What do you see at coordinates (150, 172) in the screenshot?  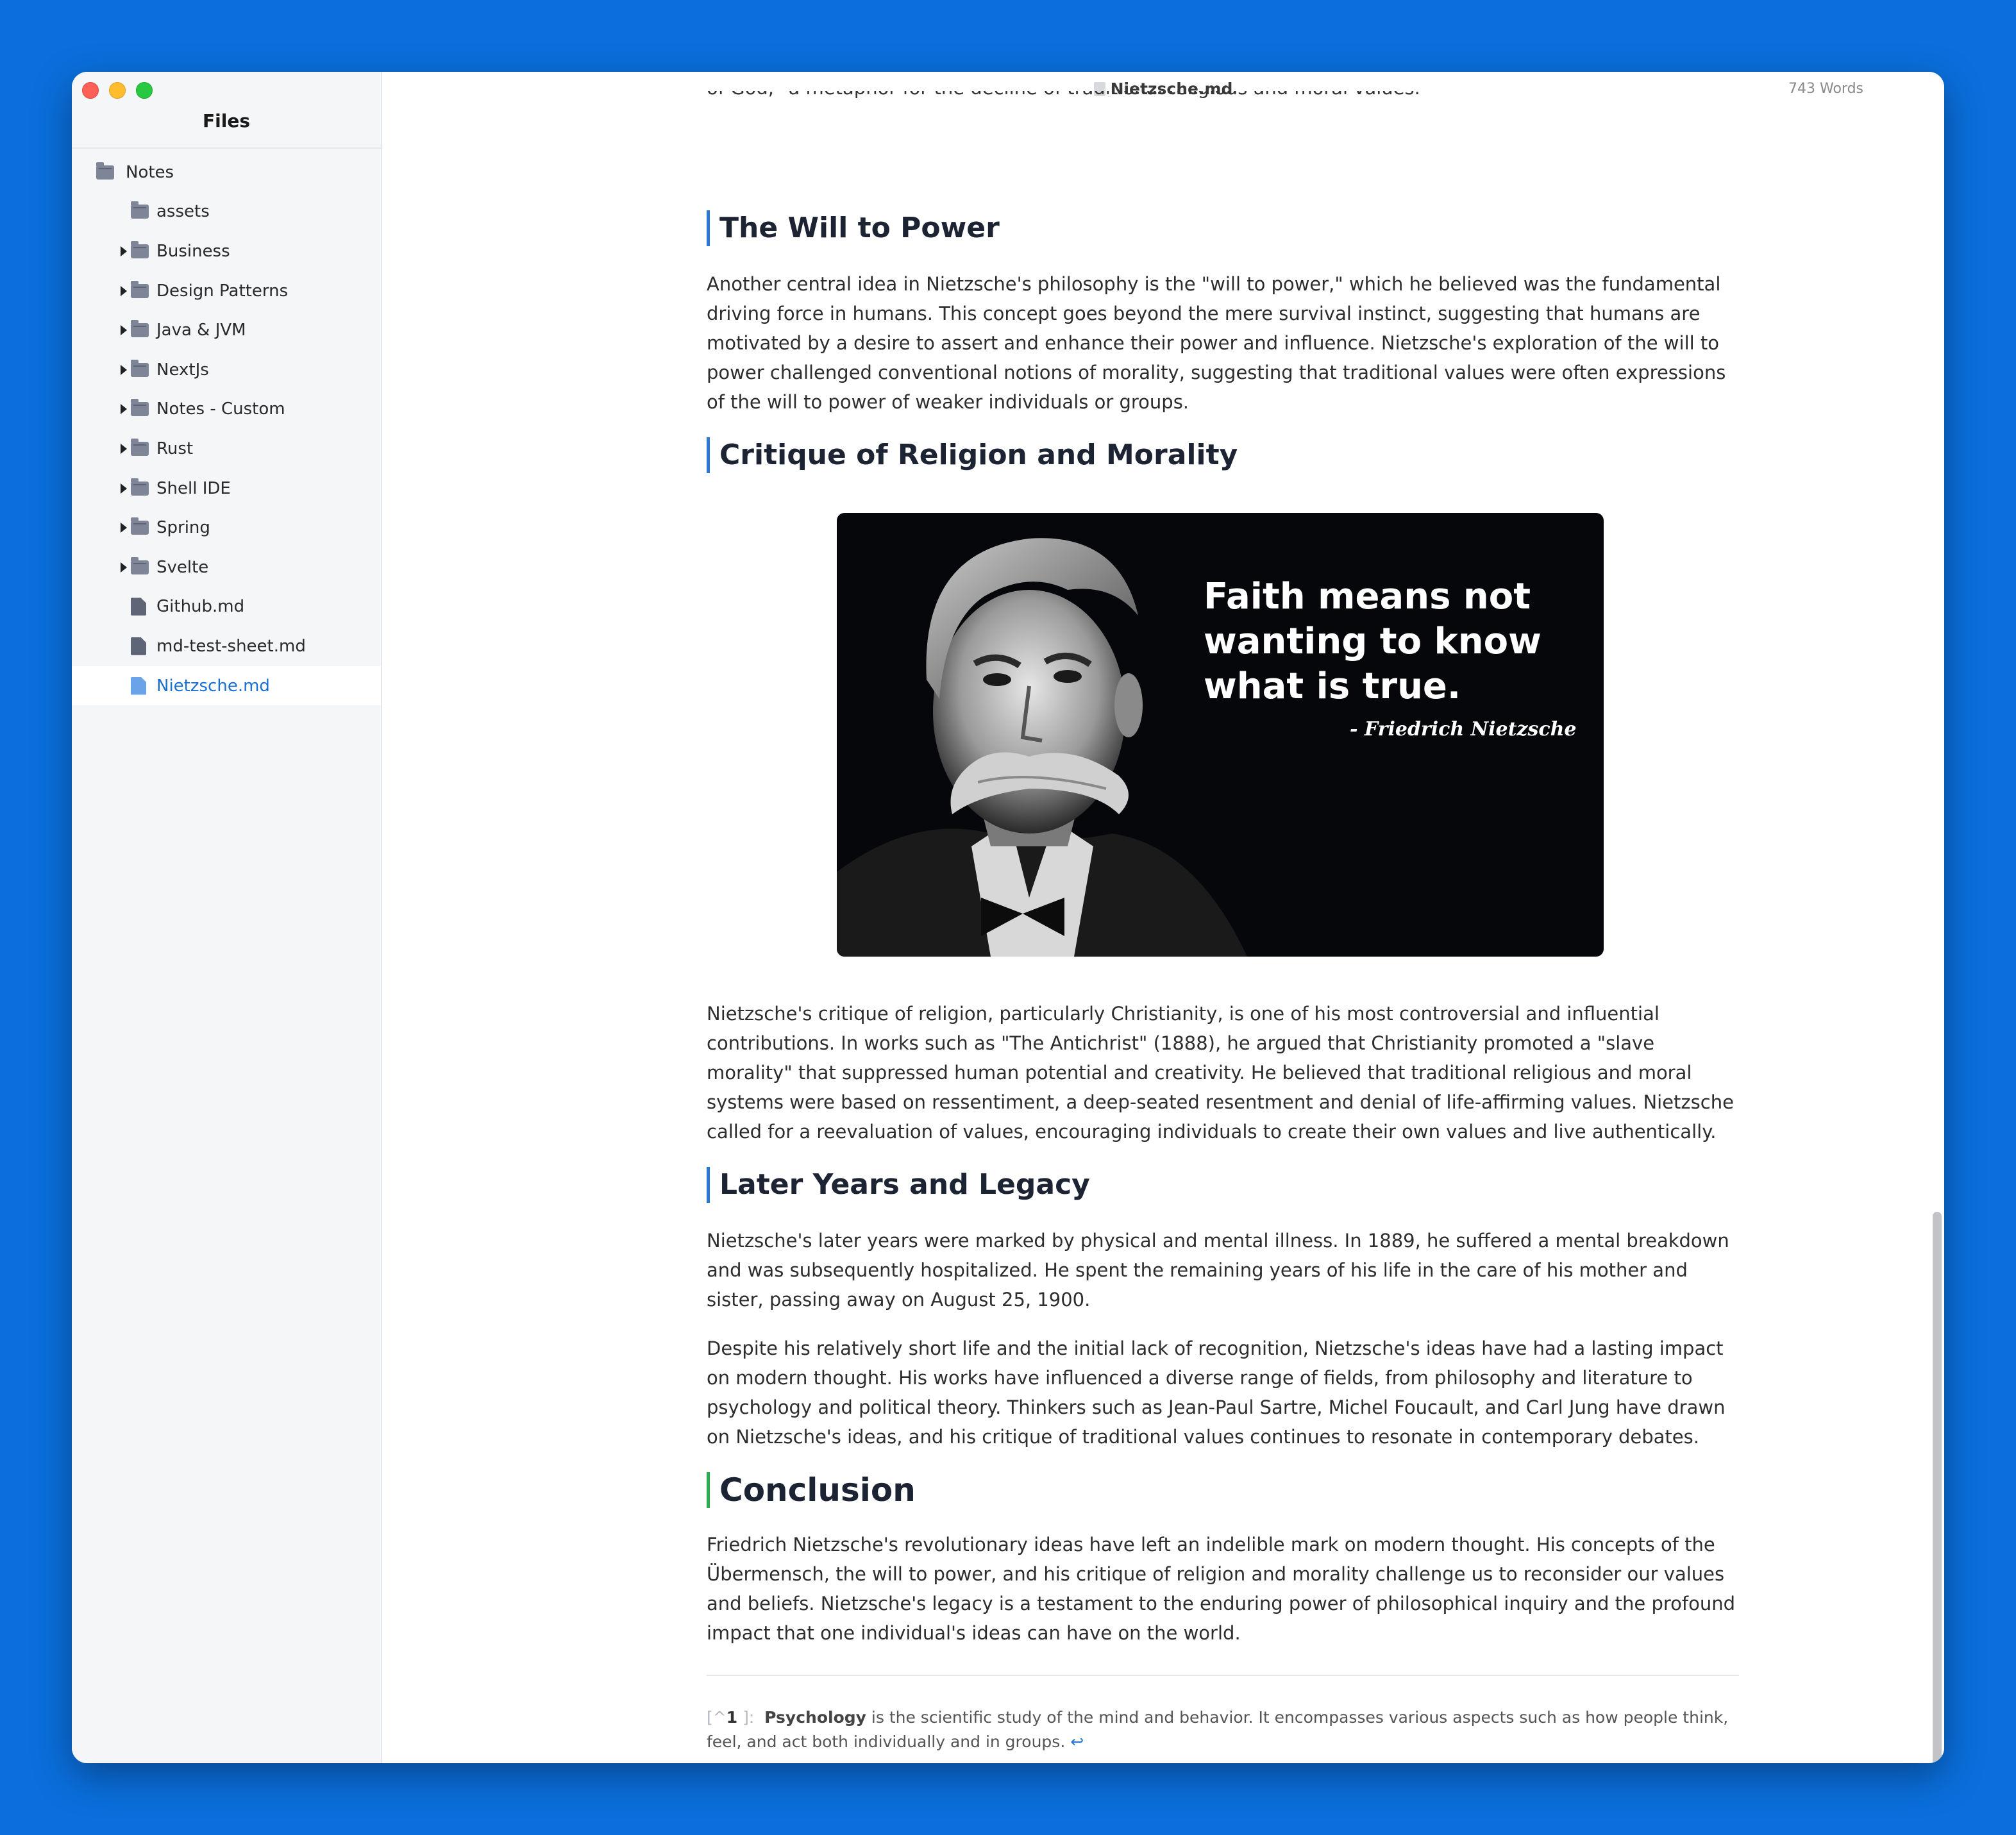 I see `sidebar-item-label: Notes` at bounding box center [150, 172].